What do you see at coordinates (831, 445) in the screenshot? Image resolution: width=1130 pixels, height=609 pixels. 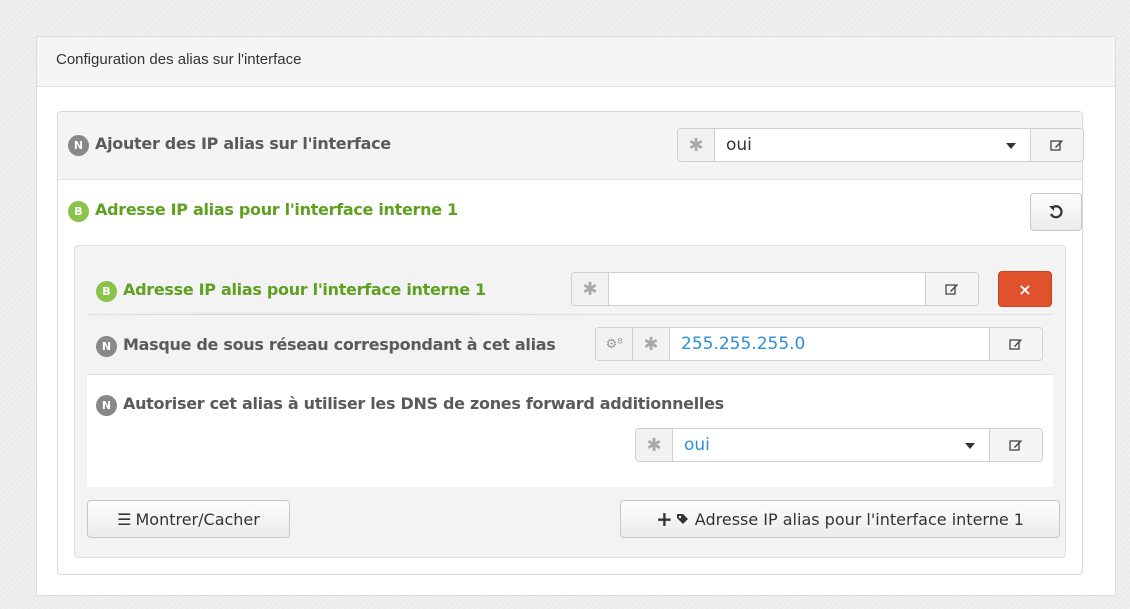 I see `dns-select: oui` at bounding box center [831, 445].